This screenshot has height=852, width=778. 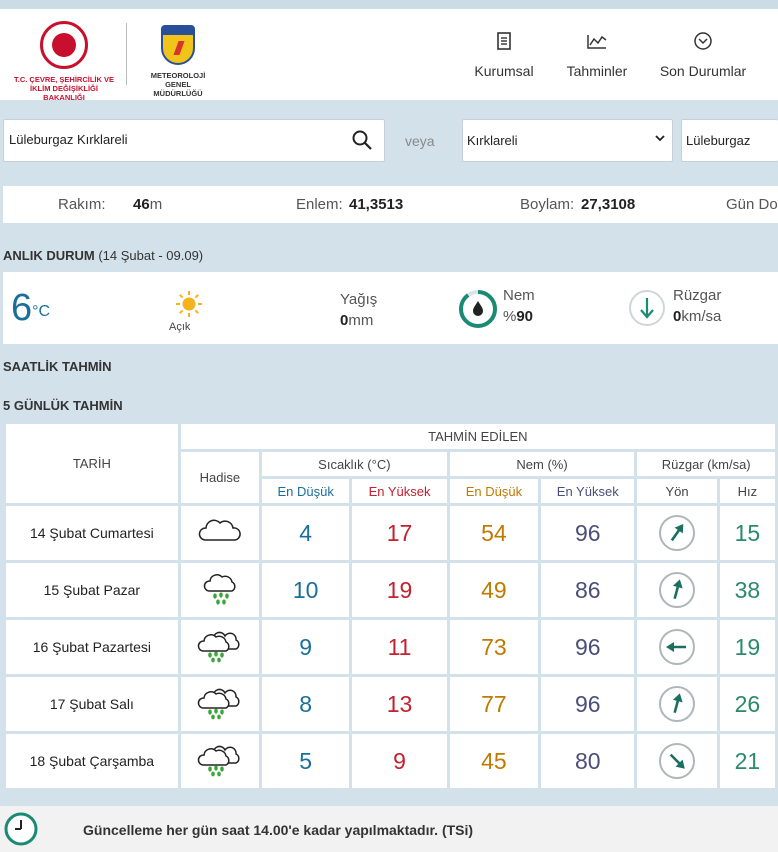 I want to click on mgm-shield-icon, so click(x=178, y=45).